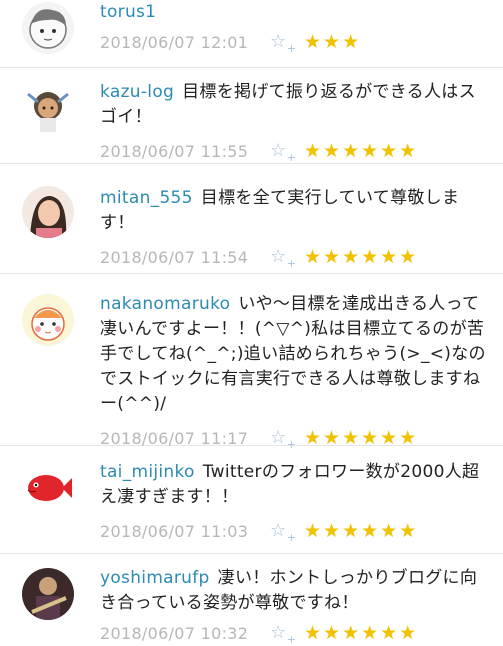 The image size is (503, 646). I want to click on username-link: torus1, so click(128, 12).